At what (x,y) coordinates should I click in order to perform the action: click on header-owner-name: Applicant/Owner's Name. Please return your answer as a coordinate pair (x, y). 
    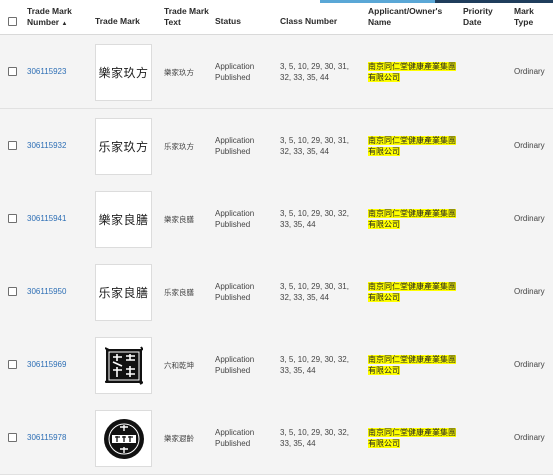
    Looking at the image, I should click on (405, 16).